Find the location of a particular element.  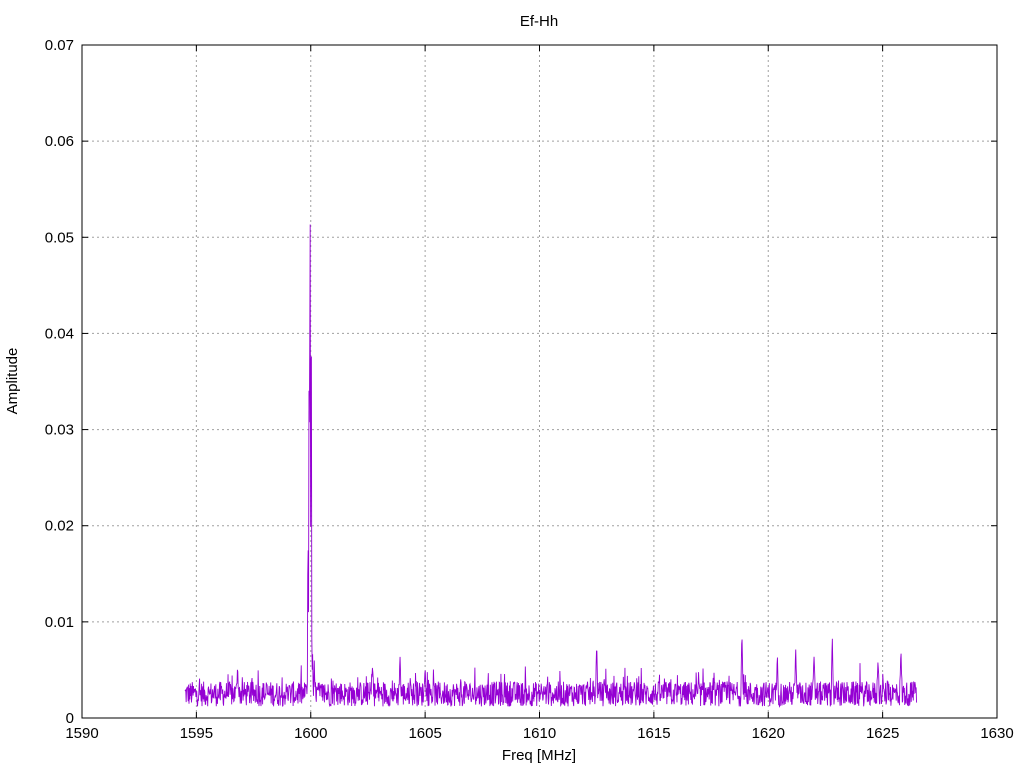

x-tick-label: 1600 is located at coordinates (310, 733).